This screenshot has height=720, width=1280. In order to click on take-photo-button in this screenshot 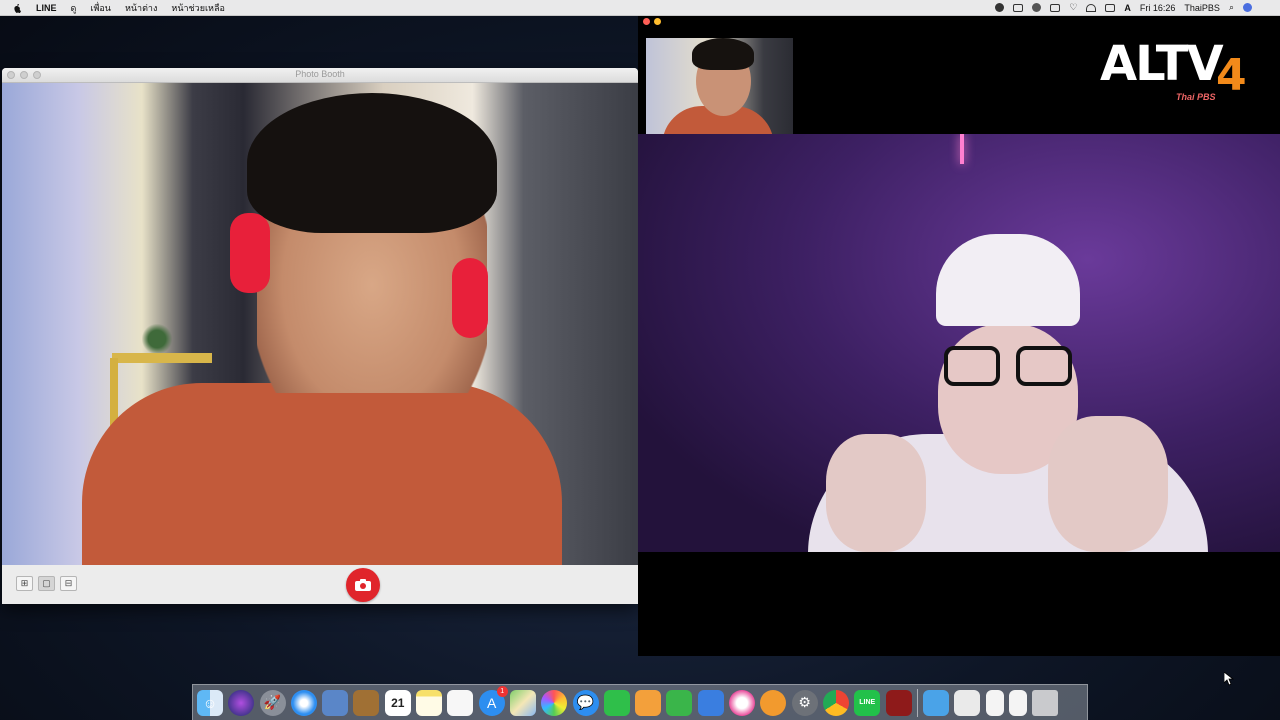, I will do `click(363, 585)`.